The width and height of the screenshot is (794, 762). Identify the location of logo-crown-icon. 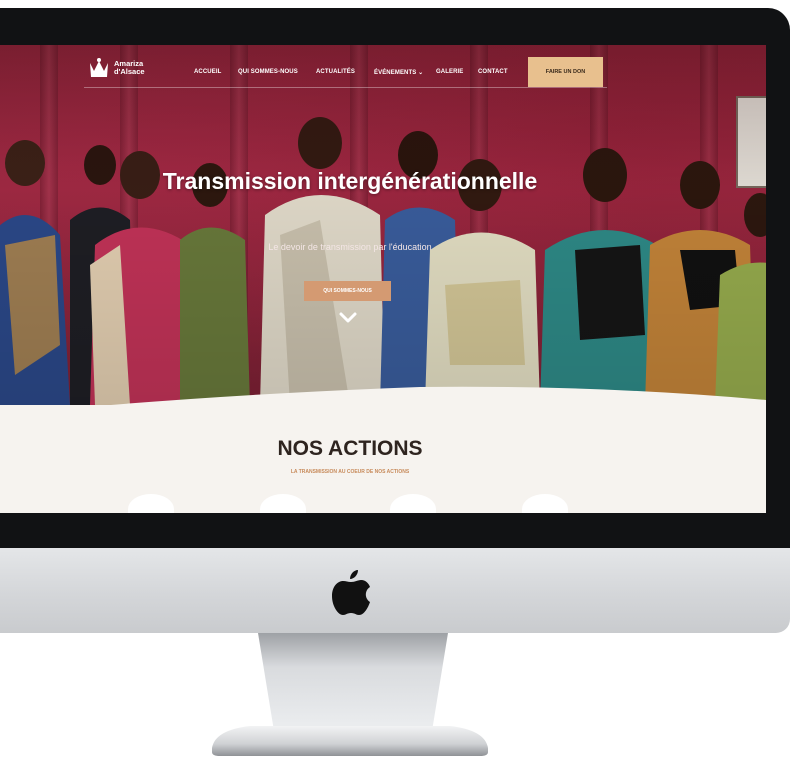
(99, 67).